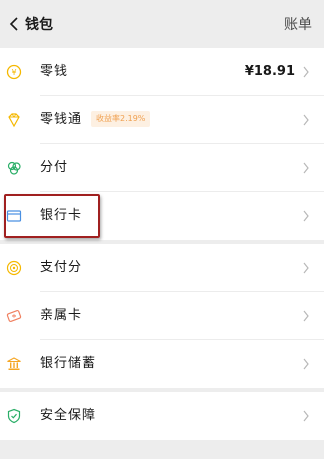  Describe the element at coordinates (162, 72) in the screenshot. I see `row-change: ¥ 零钱 ¥18.91` at that location.